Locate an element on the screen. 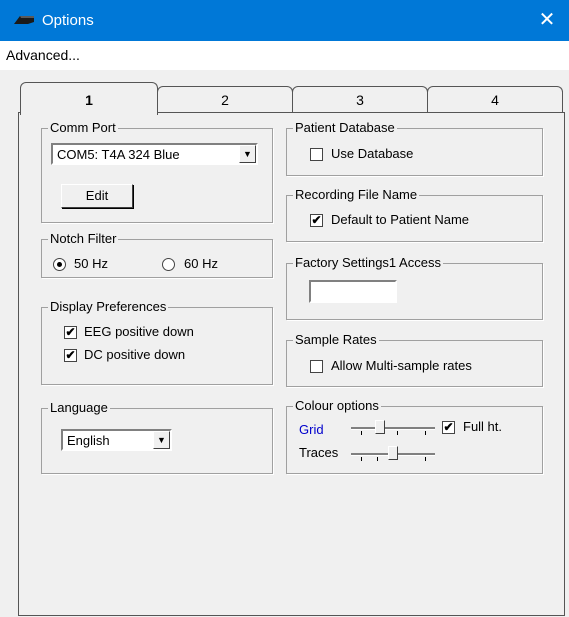 The image size is (569, 617). recording-file-legend: Recording File Name is located at coordinates (356, 194).